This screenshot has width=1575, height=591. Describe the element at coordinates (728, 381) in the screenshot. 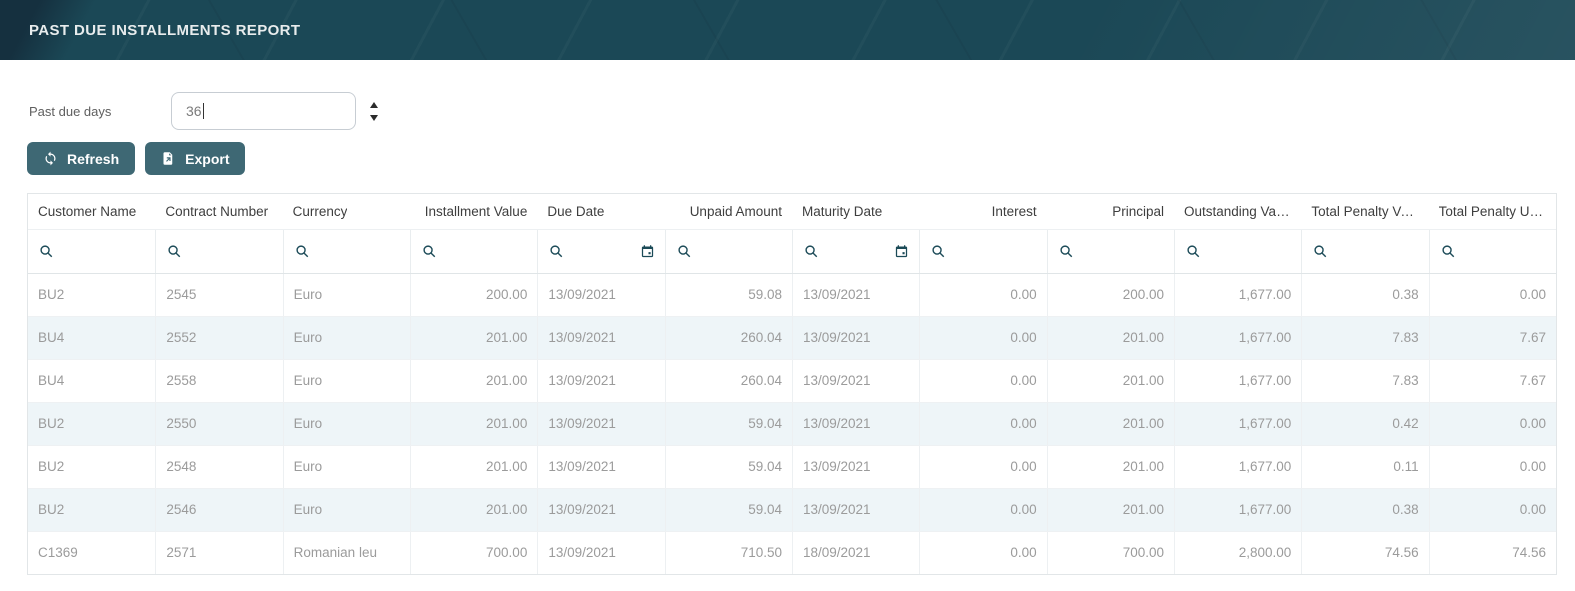

I see `cell-unpaid-amount: 260.04` at that location.